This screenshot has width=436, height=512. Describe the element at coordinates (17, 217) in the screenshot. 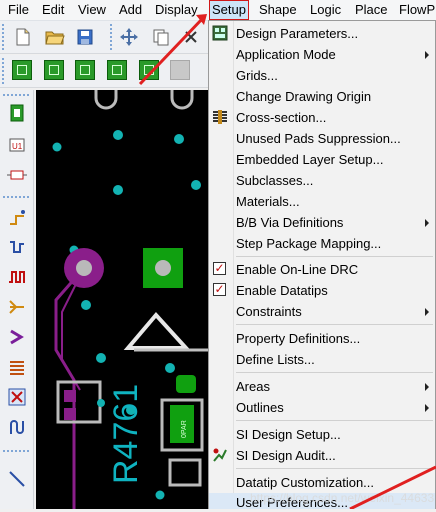

I see `add-connect-icon` at that location.